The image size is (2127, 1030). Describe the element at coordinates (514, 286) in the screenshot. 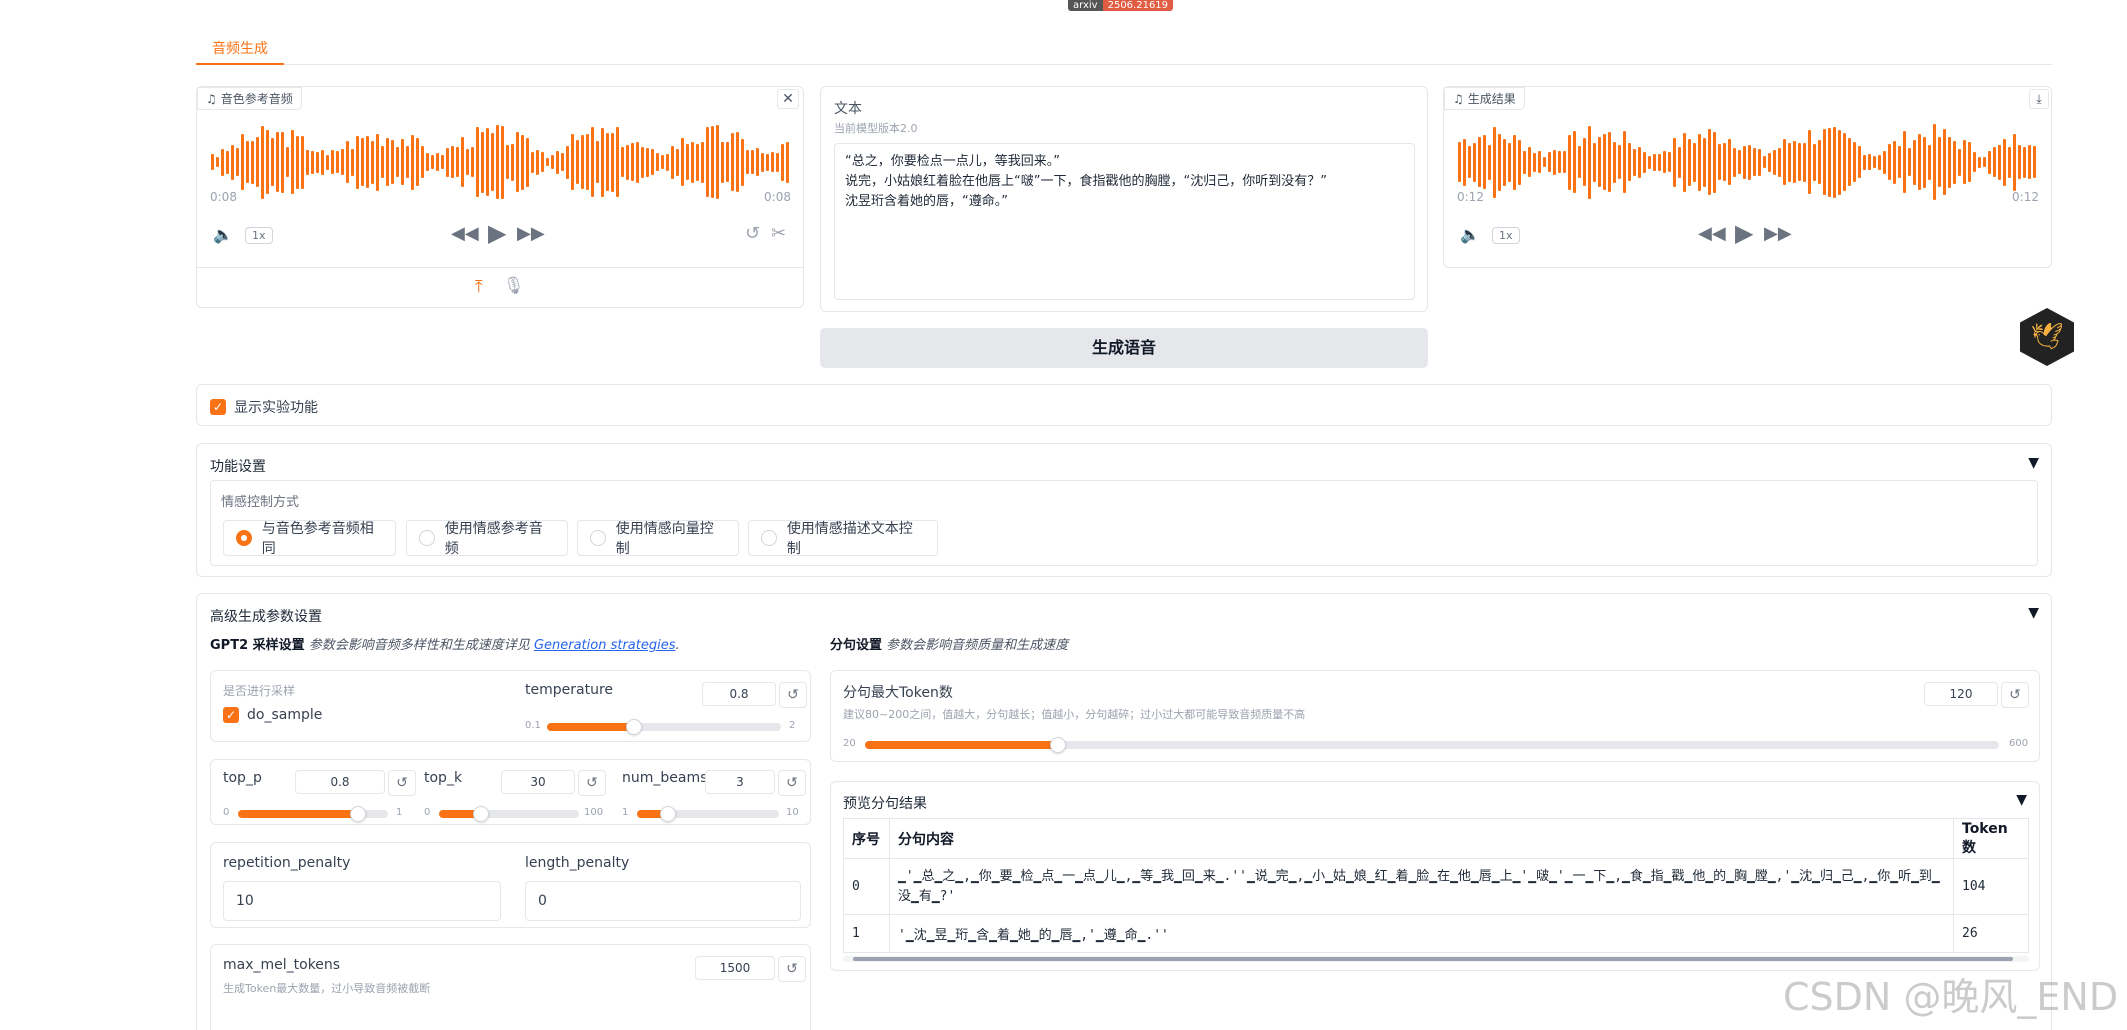

I see `microphone-icon: 🎙` at that location.